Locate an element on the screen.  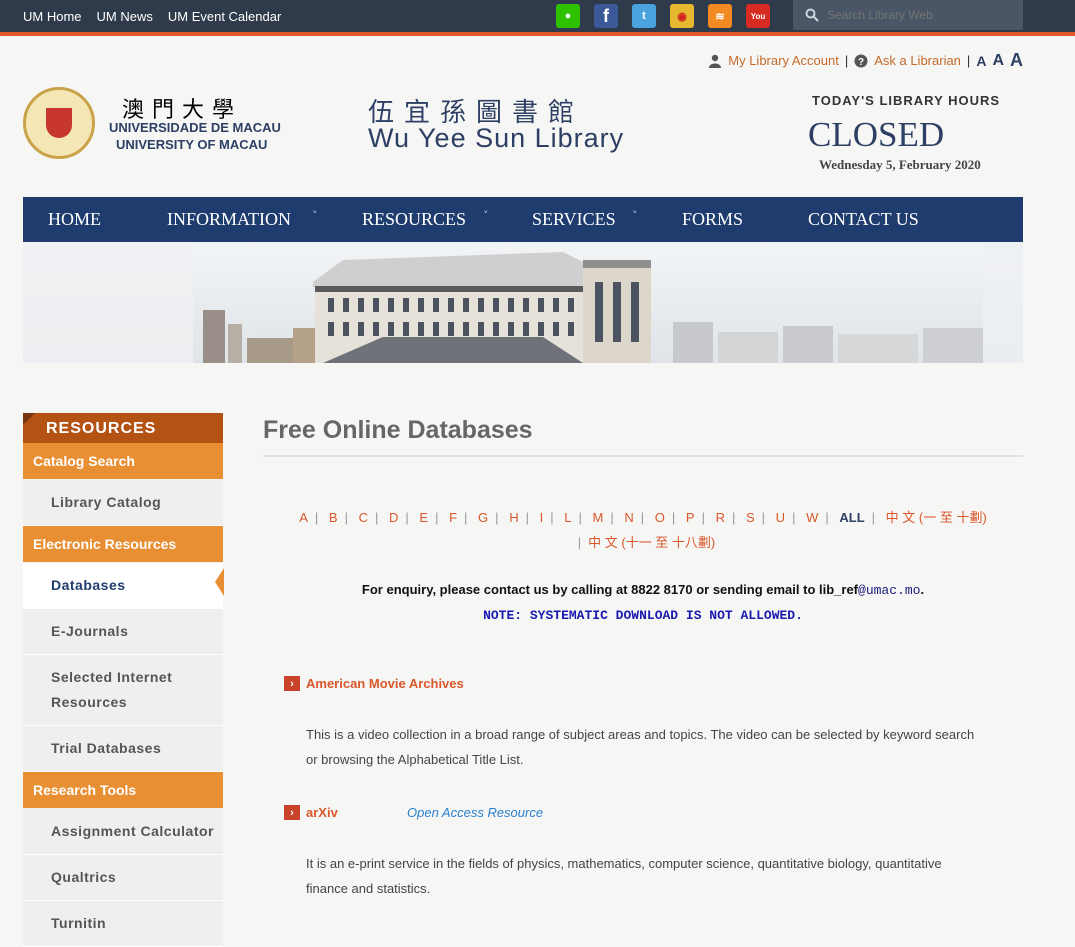
database-item: › arXiv is located at coordinates (311, 812).